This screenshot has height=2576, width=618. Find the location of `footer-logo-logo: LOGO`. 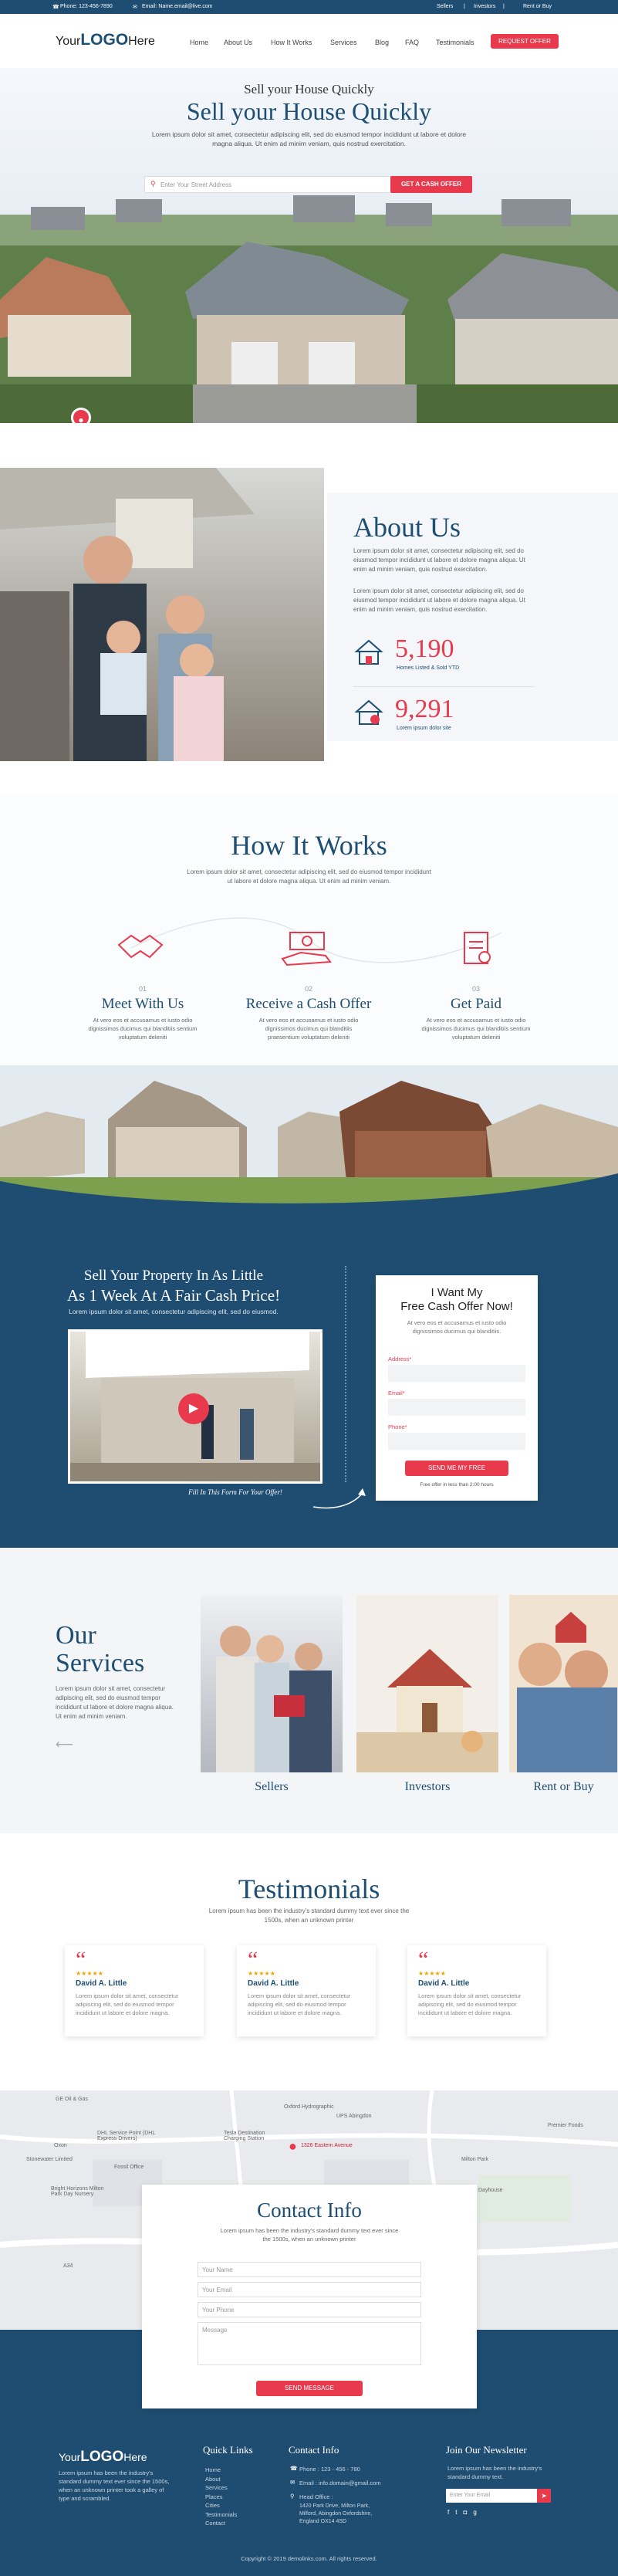

footer-logo-logo: LOGO is located at coordinates (102, 2457).